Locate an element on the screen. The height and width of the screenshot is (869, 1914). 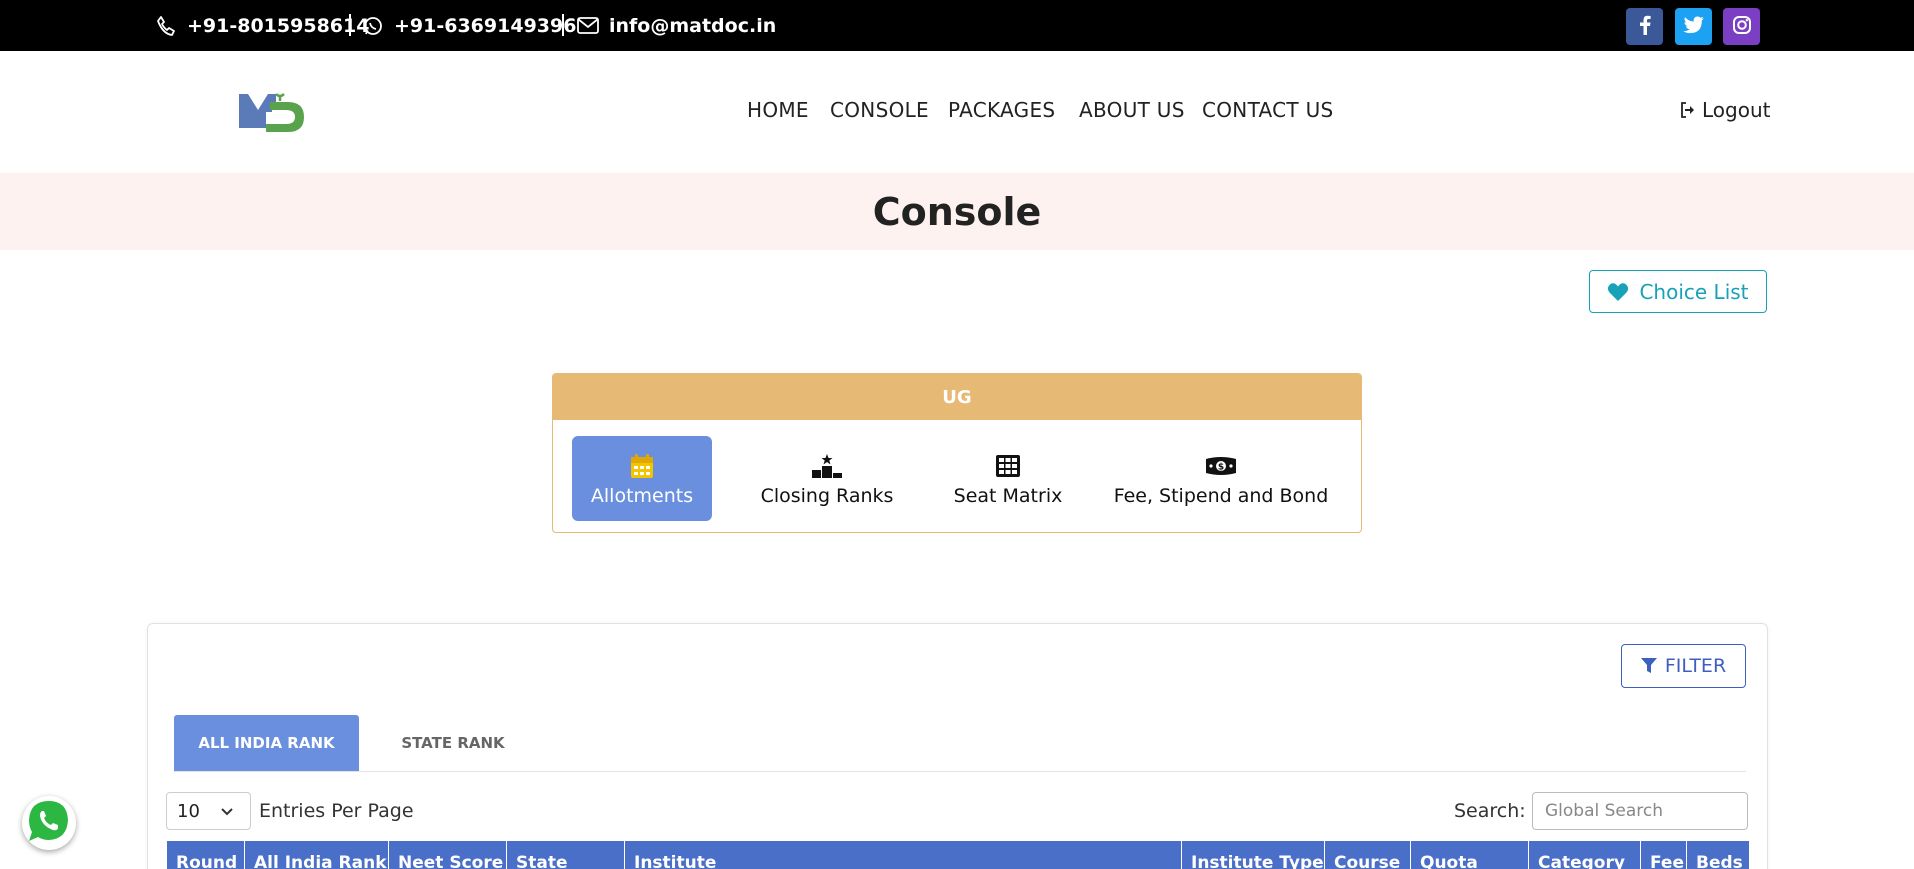
column-header-institute: Institute is located at coordinates (903, 855).